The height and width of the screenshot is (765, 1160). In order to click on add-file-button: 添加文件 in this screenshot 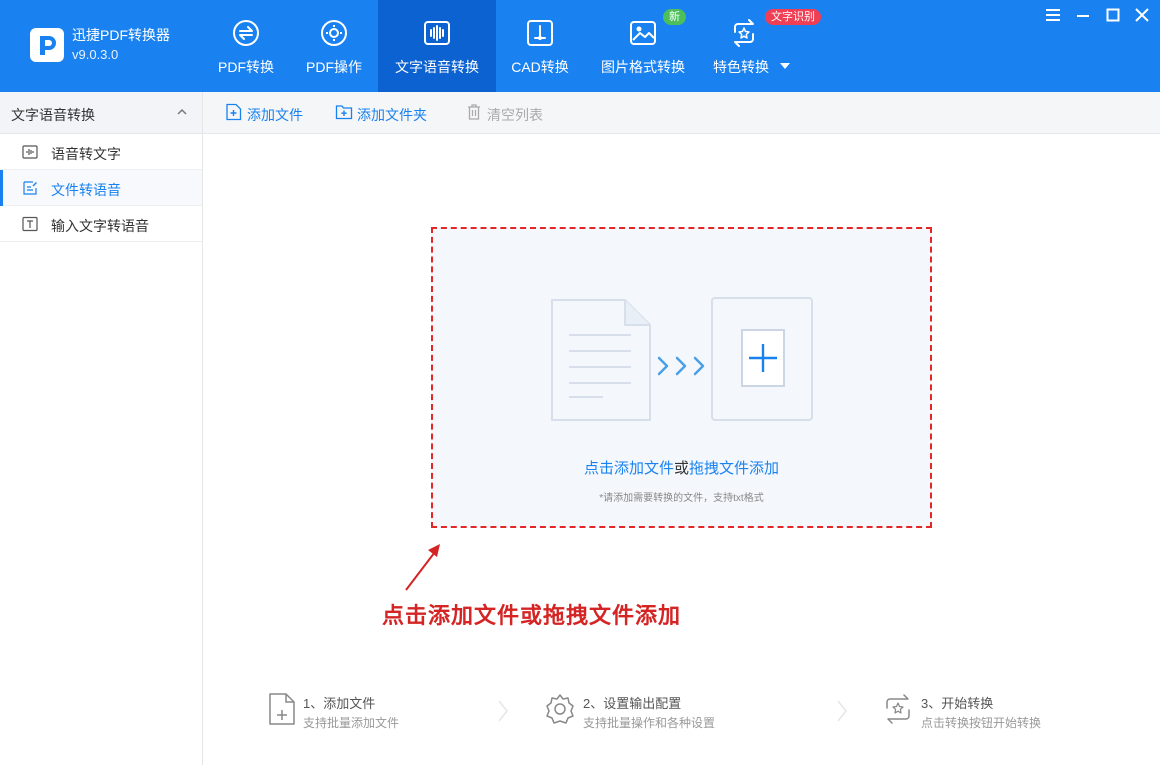, I will do `click(266, 113)`.